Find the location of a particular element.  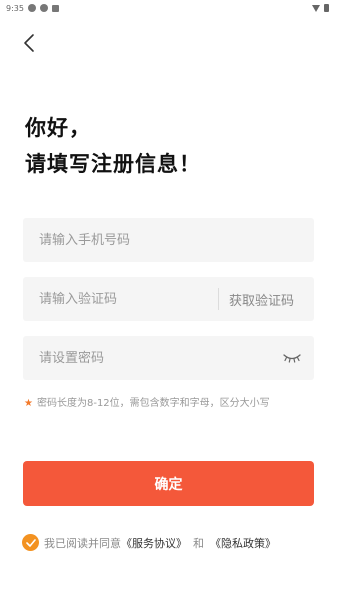

password-input is located at coordinates (146, 358).